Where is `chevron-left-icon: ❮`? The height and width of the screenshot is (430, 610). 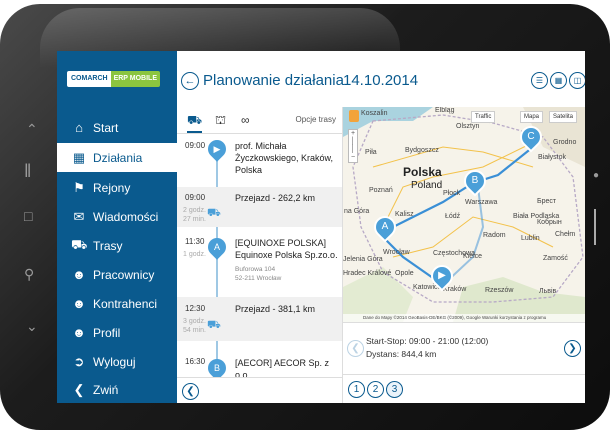
chevron-left-icon: ❮ is located at coordinates (79, 389).